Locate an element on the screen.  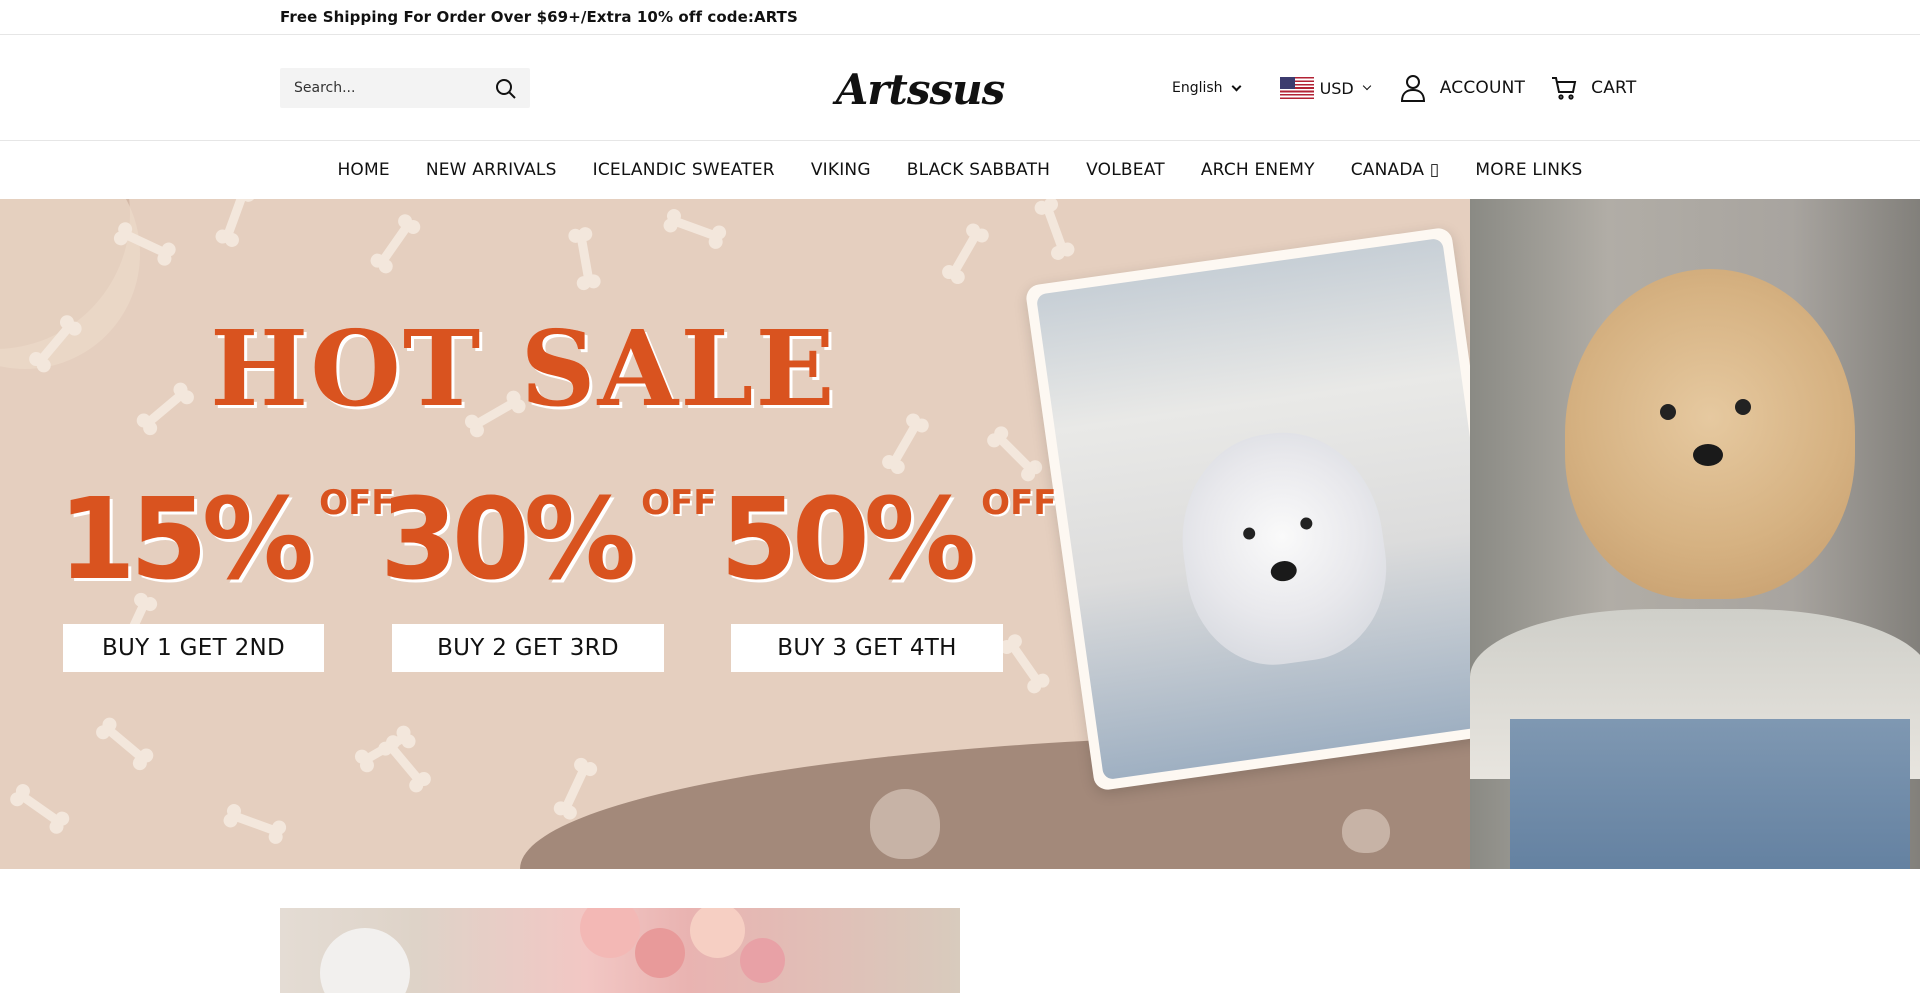
cart-link: CART is located at coordinates (1593, 88).